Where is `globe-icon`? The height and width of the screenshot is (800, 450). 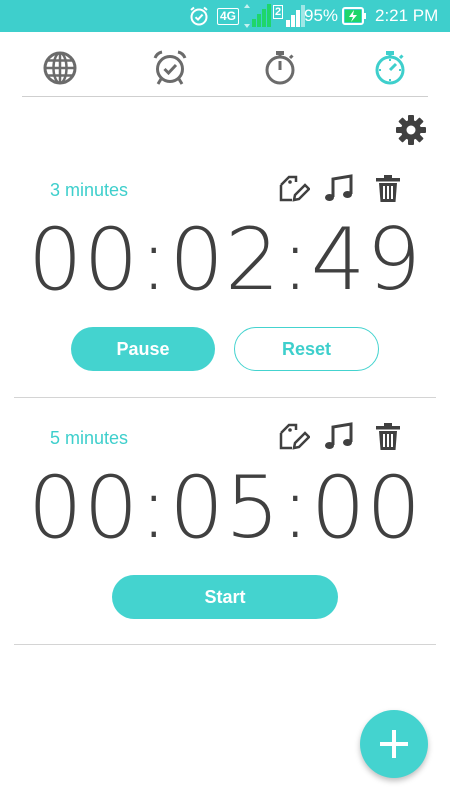
globe-icon is located at coordinates (60, 68).